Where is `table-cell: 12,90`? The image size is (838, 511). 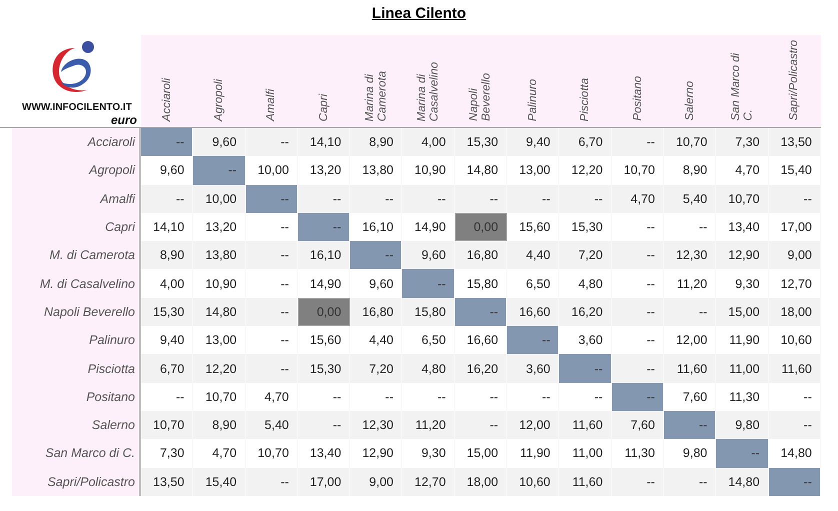 table-cell: 12,90 is located at coordinates (742, 255).